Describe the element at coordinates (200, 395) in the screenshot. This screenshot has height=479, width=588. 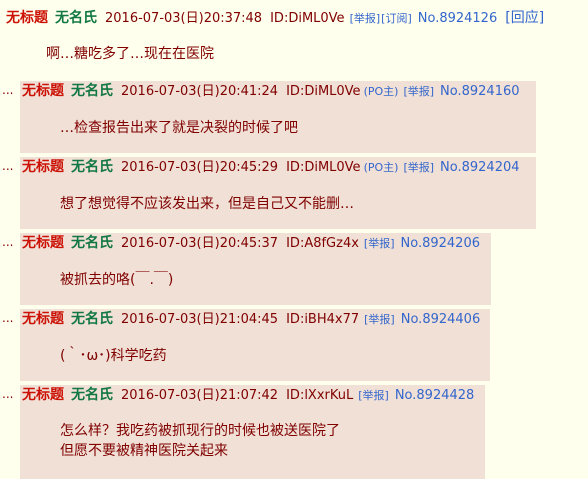
I see `post-time: 2016-07-03(日)21:07:42` at that location.